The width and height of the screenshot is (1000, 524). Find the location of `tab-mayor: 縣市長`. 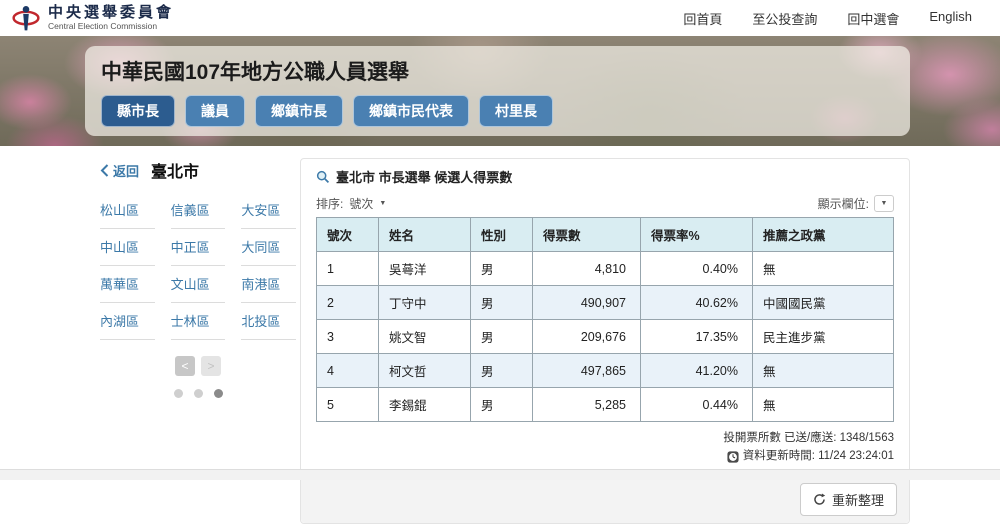

tab-mayor: 縣市長 is located at coordinates (138, 111).